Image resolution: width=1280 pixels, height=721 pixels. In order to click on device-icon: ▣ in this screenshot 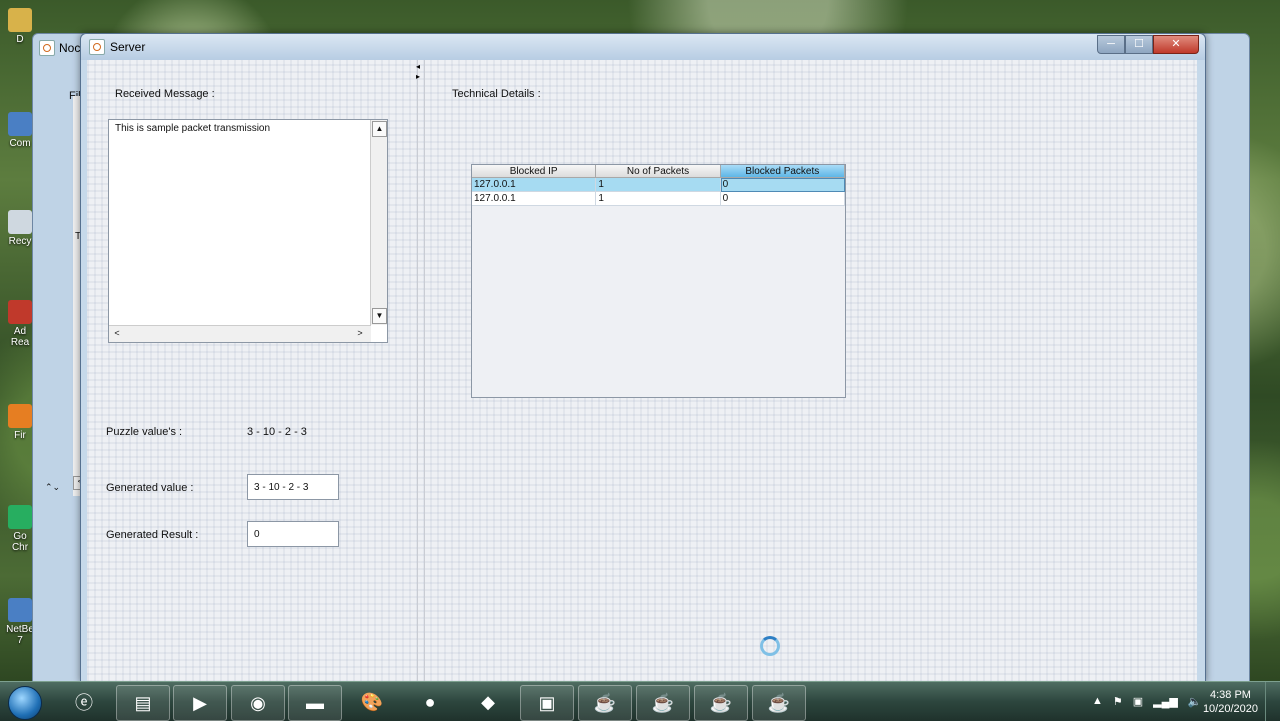, I will do `click(1138, 701)`.